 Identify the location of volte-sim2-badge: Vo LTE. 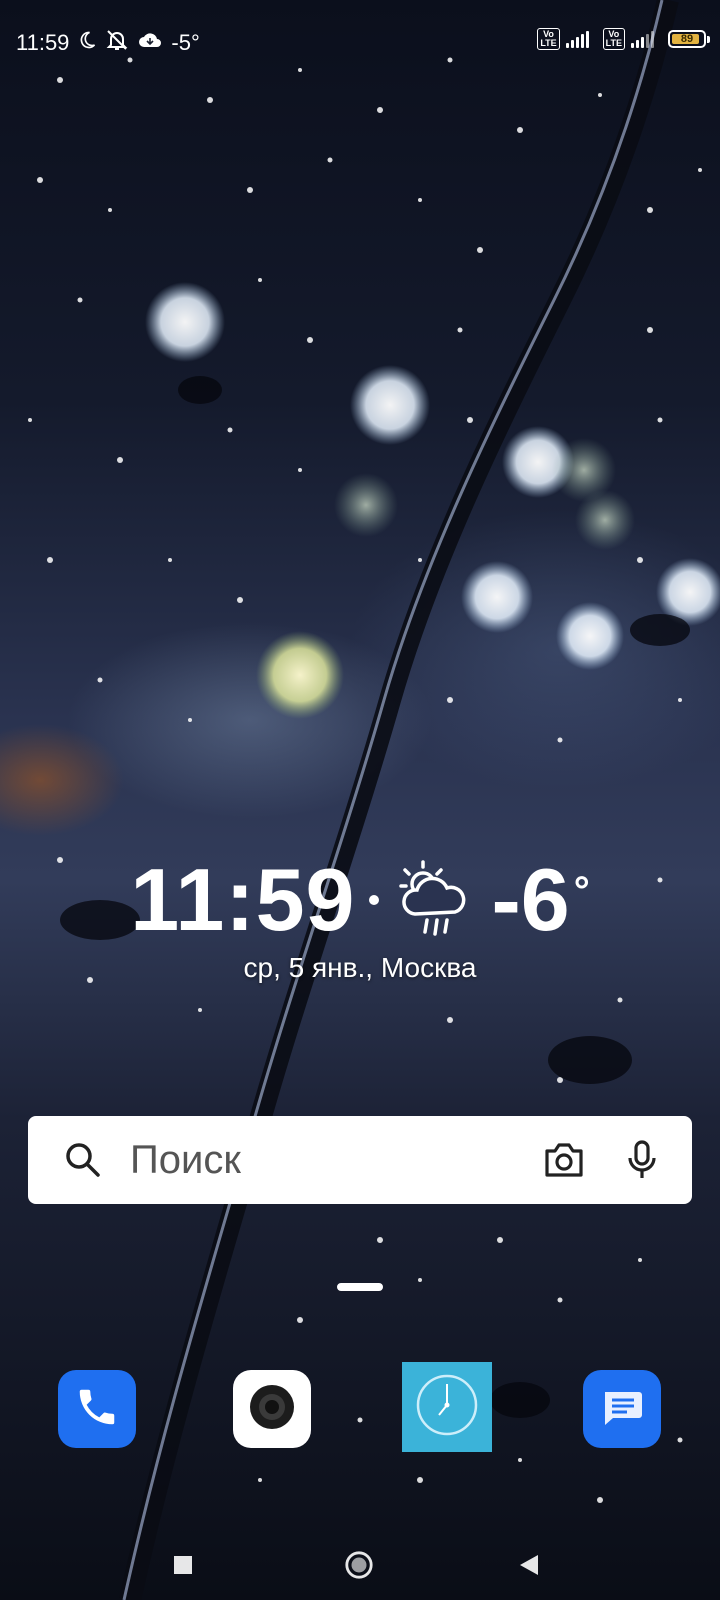
(613, 39).